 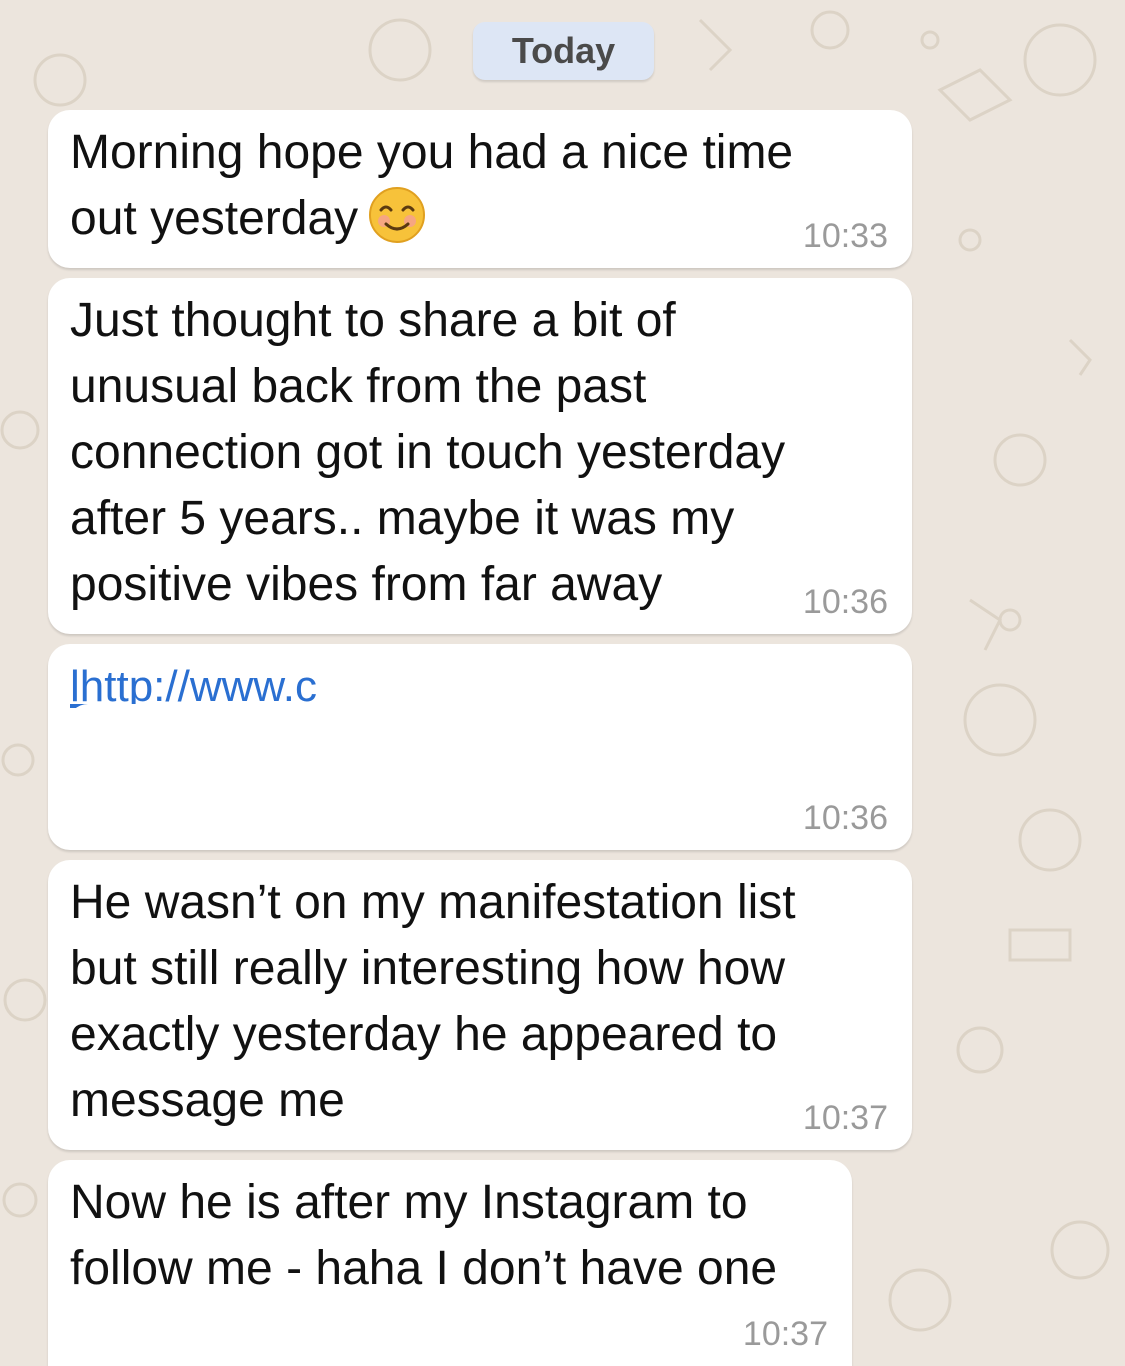 What do you see at coordinates (563, 51) in the screenshot?
I see `date-divider: Today` at bounding box center [563, 51].